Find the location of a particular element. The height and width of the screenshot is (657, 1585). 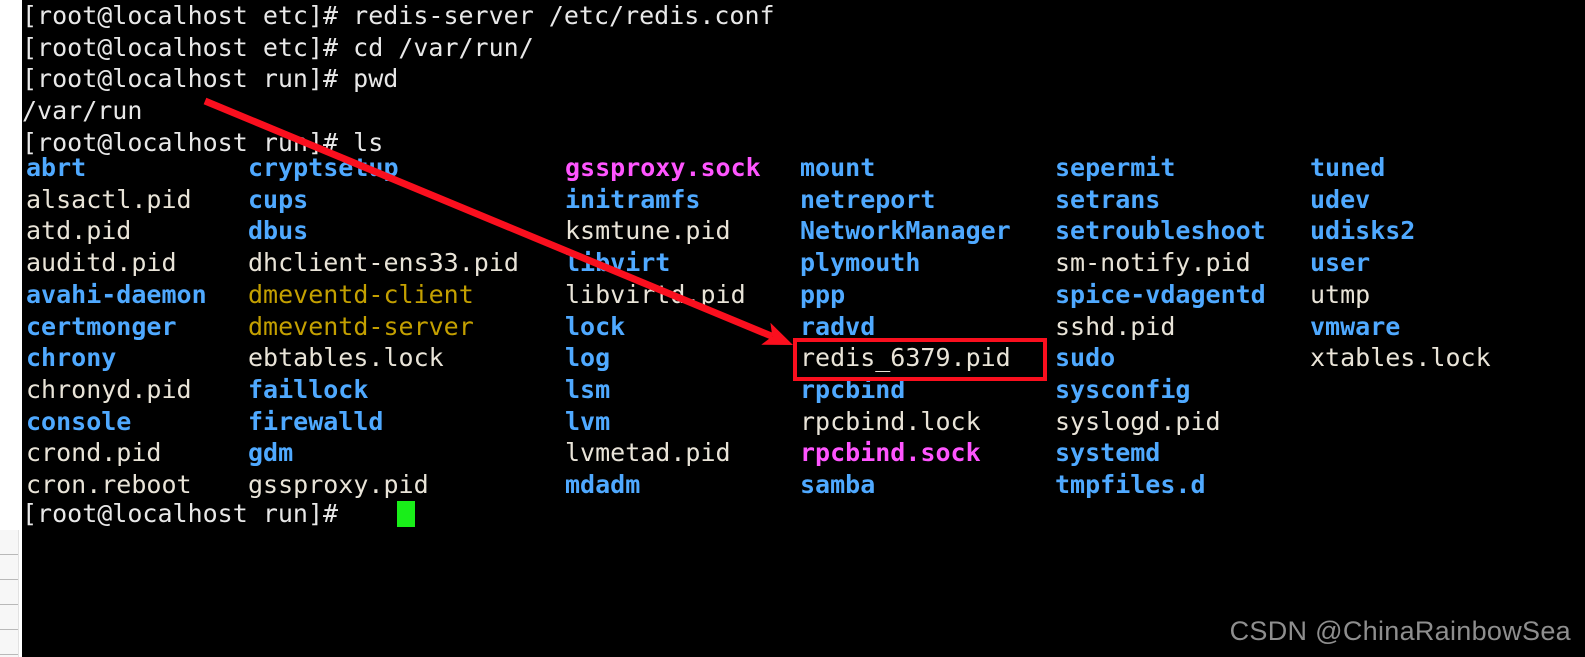

ls-entry: dmeventd-server is located at coordinates (361, 327).